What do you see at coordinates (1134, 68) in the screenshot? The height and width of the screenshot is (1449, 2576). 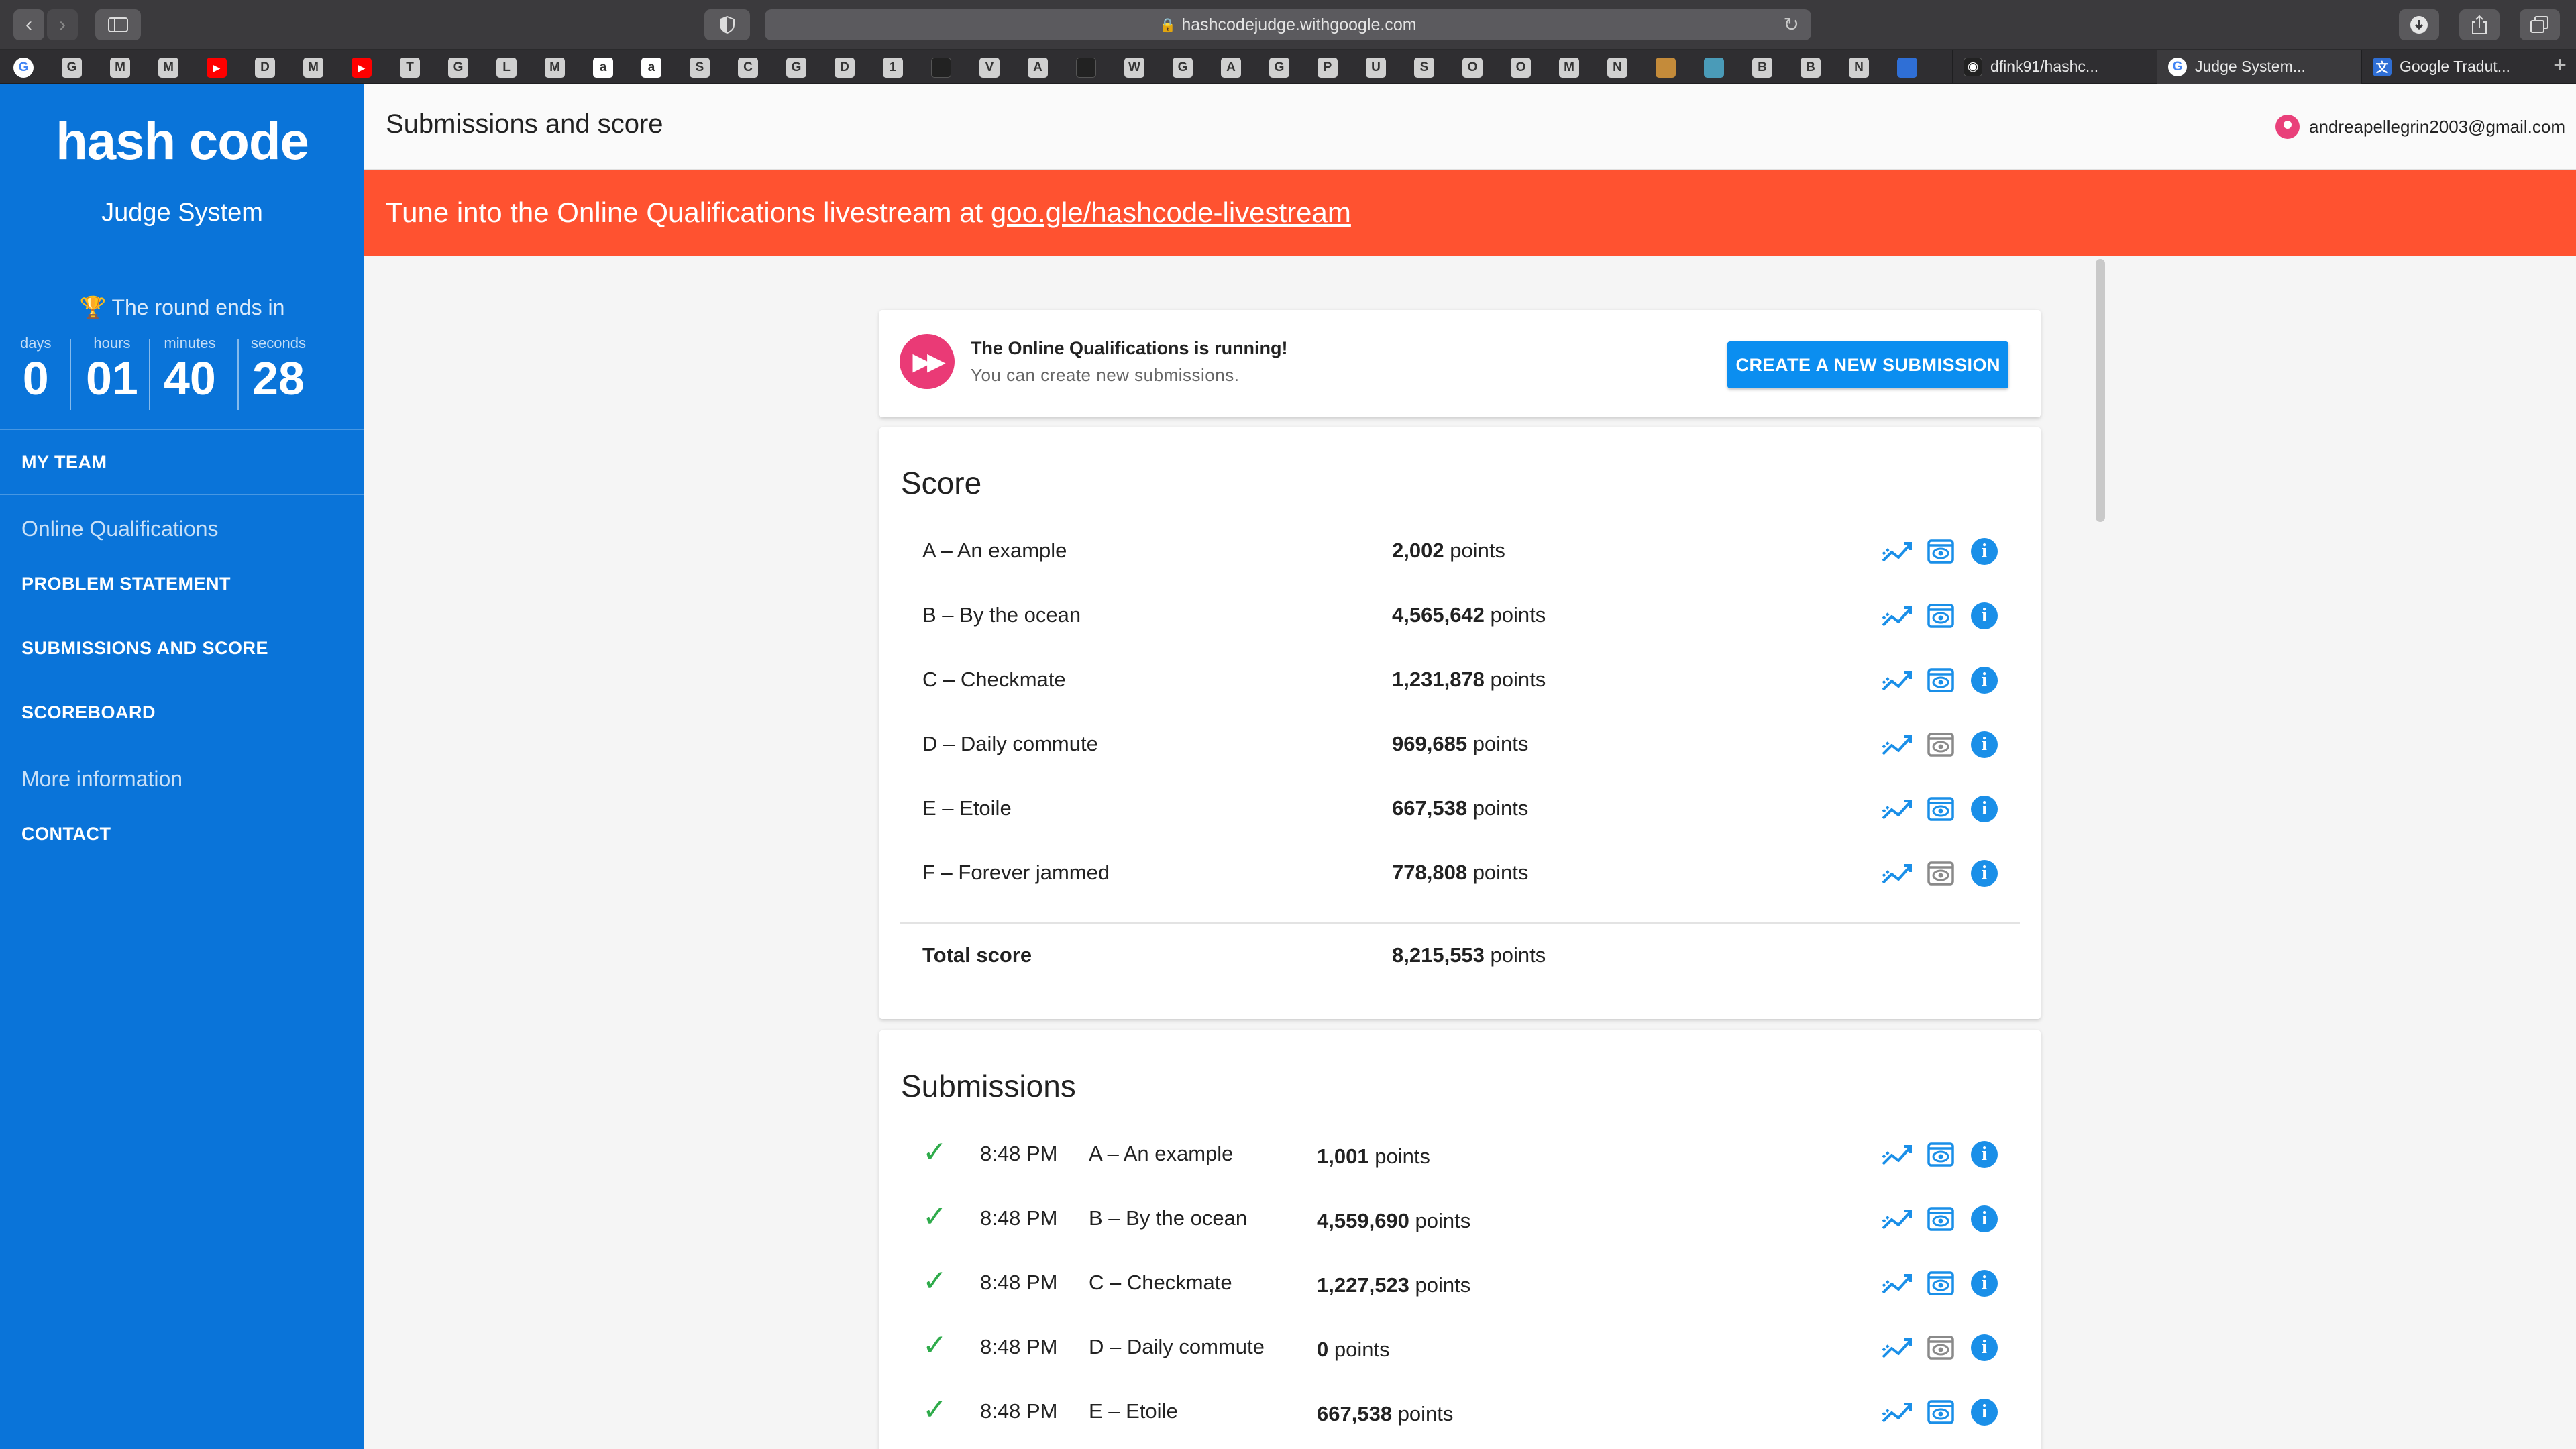 I see `bookmark-icon: W` at bounding box center [1134, 68].